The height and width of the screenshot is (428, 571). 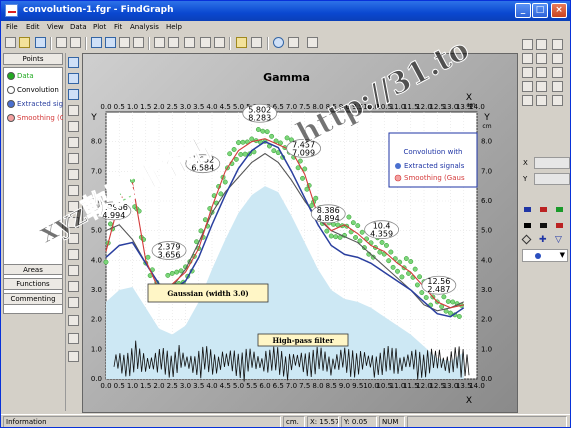 What do you see at coordinates (142, 421) in the screenshot?
I see `status-info: Information` at bounding box center [142, 421].